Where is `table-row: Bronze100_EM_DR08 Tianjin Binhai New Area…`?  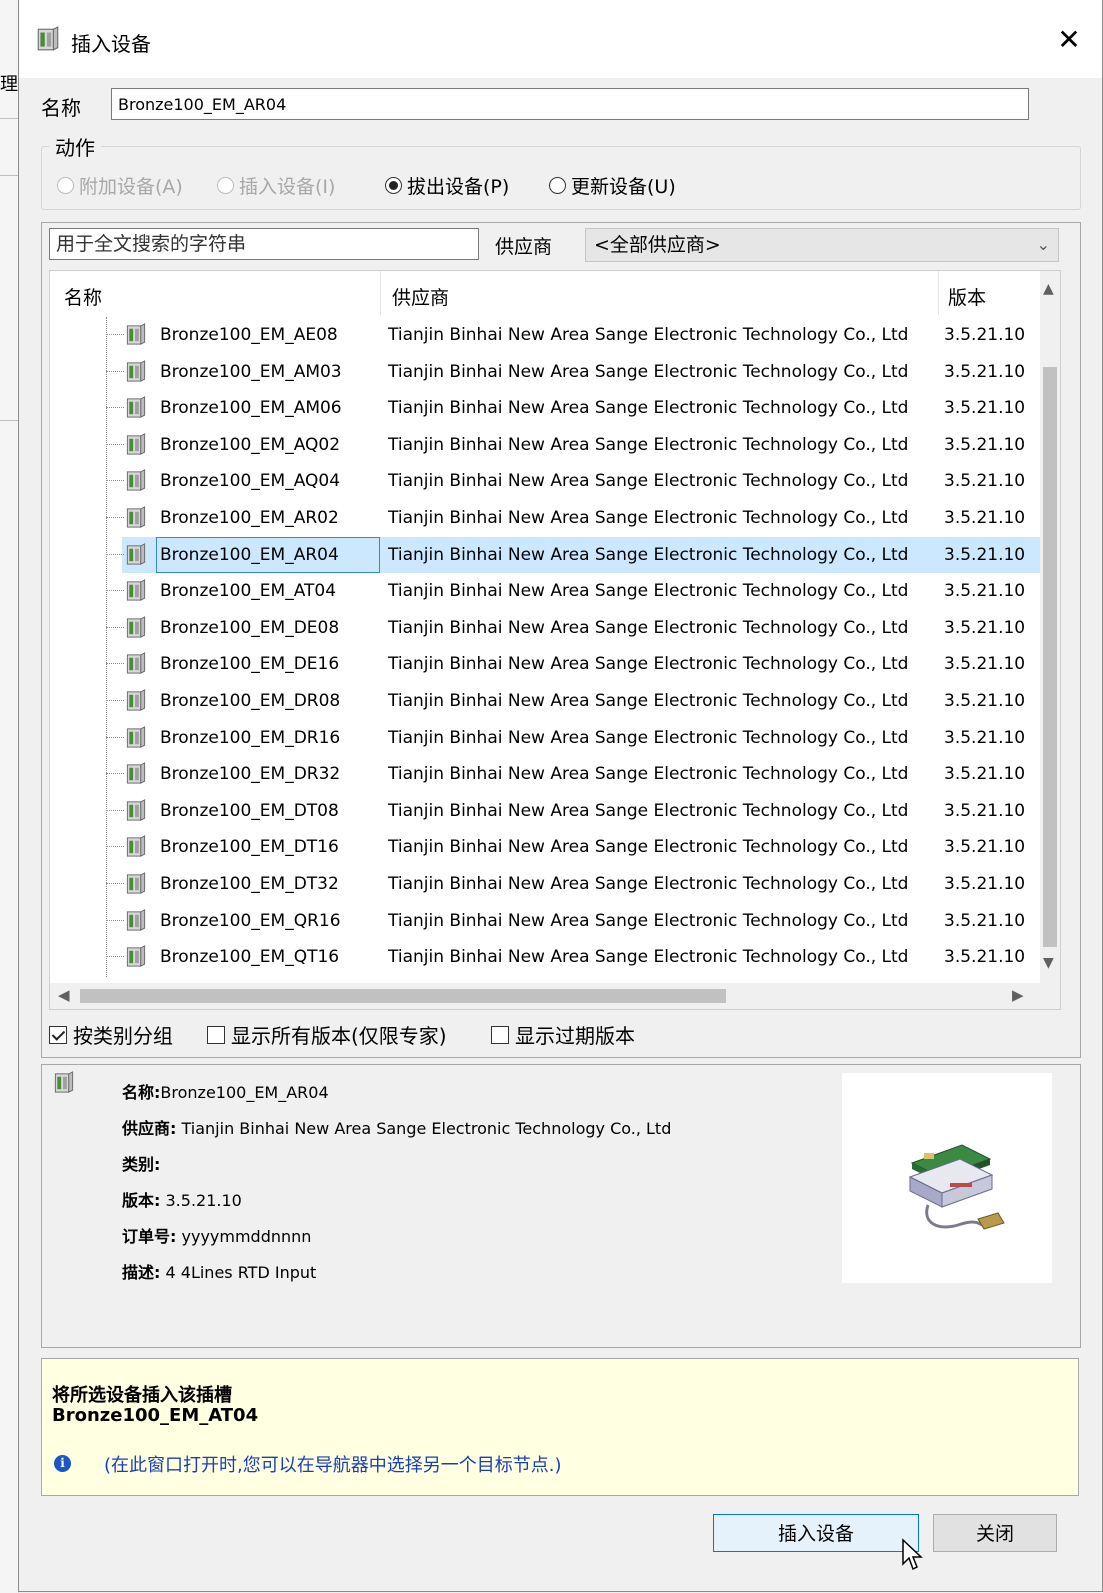
table-row: Bronze100_EM_DR08 Tianjin Binhai New Area… is located at coordinates (545, 701).